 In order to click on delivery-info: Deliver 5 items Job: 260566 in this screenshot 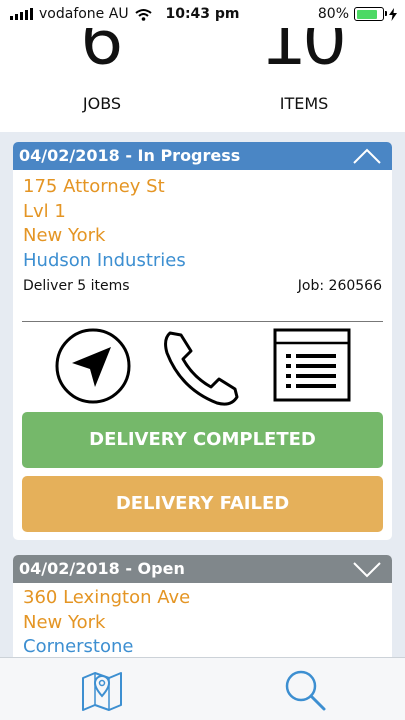, I will do `click(202, 283)`.